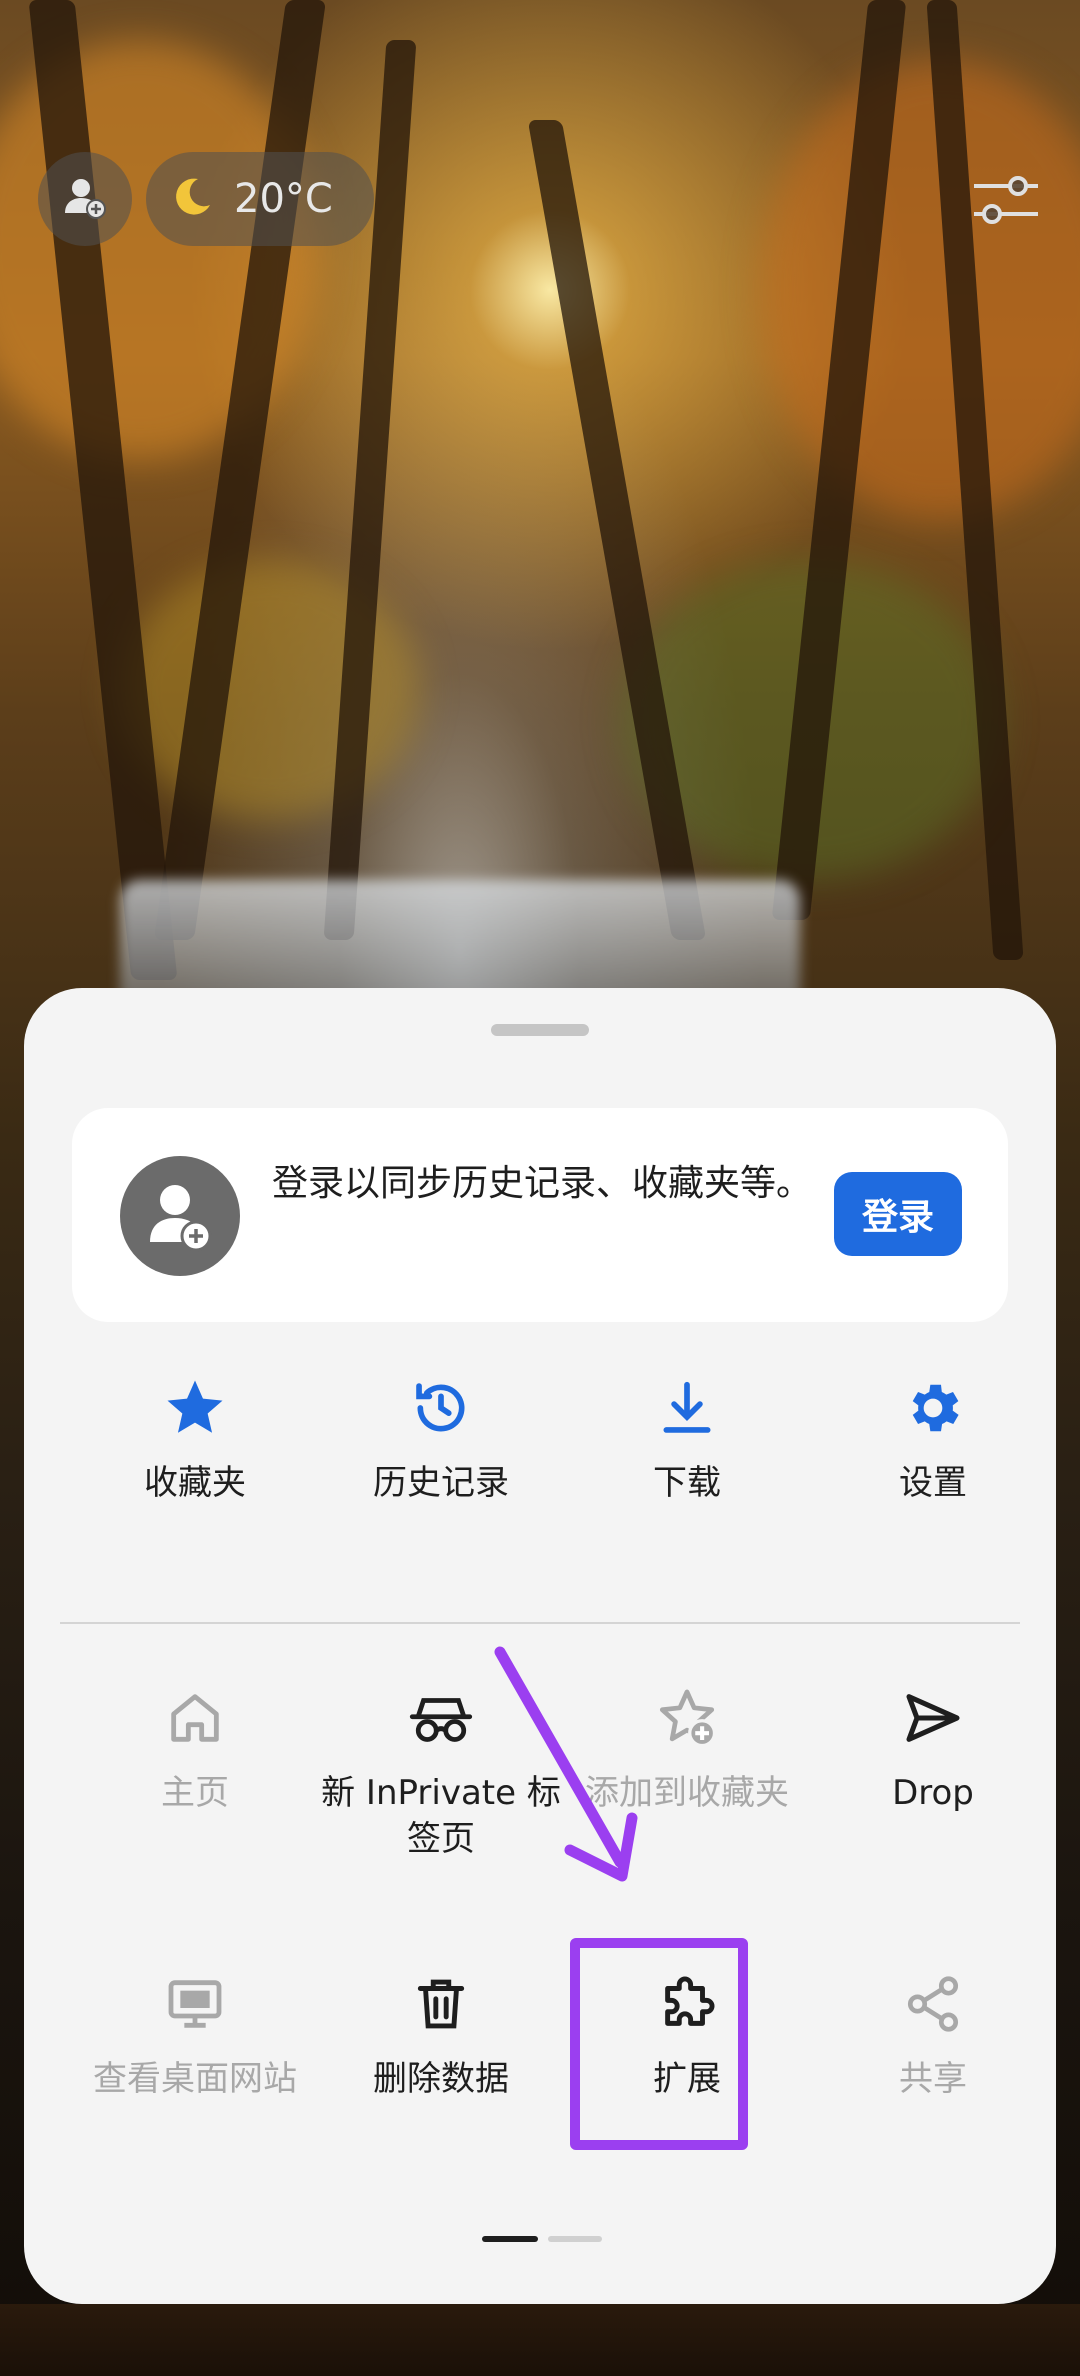 Image resolution: width=1080 pixels, height=2376 pixels. What do you see at coordinates (195, 1408) in the screenshot?
I see `star-icon` at bounding box center [195, 1408].